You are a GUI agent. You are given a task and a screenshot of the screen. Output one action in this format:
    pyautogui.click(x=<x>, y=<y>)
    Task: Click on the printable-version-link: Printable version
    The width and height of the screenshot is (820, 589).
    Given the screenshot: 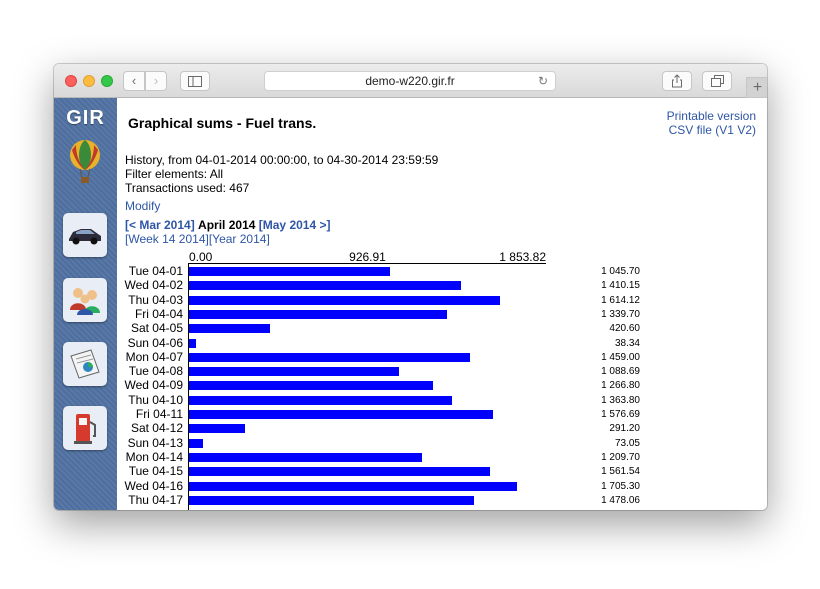 What is the action you would take?
    pyautogui.click(x=711, y=116)
    